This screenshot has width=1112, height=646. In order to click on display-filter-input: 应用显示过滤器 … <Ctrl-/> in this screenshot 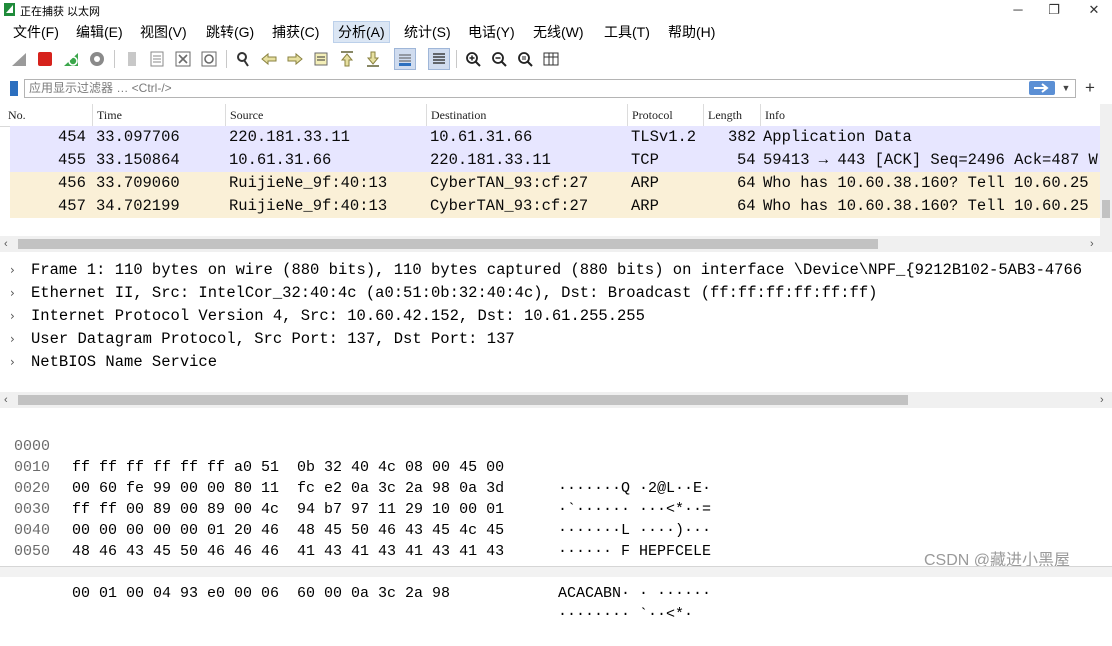, I will do `click(550, 88)`.